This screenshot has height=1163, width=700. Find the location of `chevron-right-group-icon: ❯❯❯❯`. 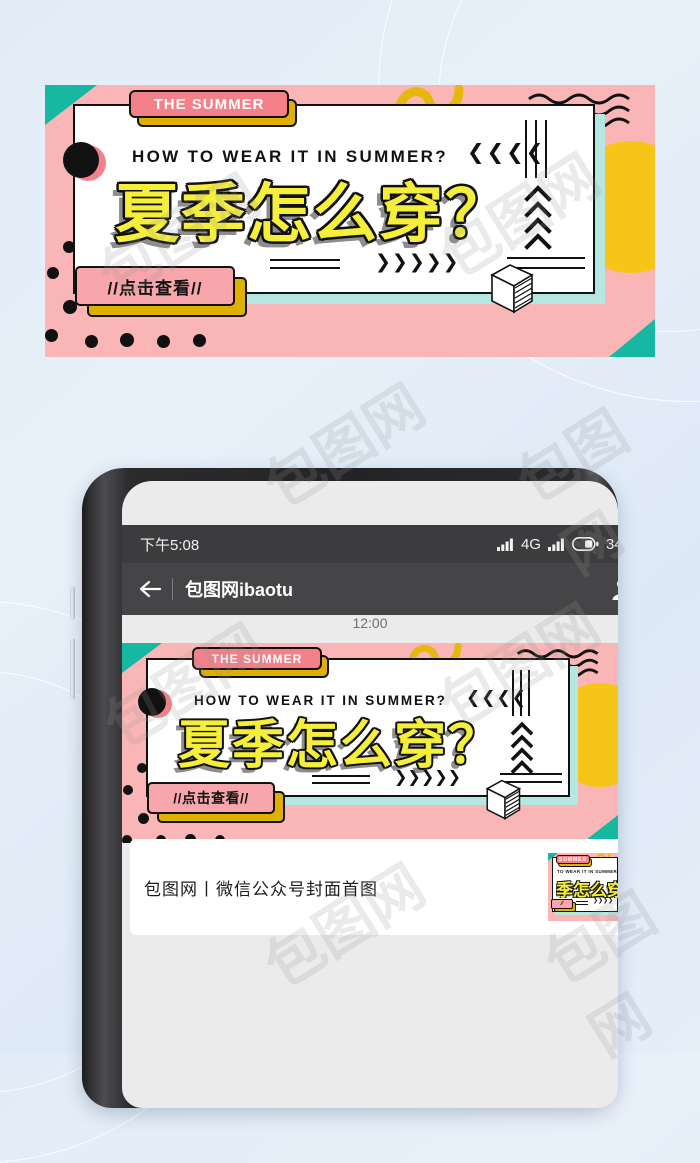

chevron-right-group-icon: ❯❯❯❯ is located at coordinates (603, 901).